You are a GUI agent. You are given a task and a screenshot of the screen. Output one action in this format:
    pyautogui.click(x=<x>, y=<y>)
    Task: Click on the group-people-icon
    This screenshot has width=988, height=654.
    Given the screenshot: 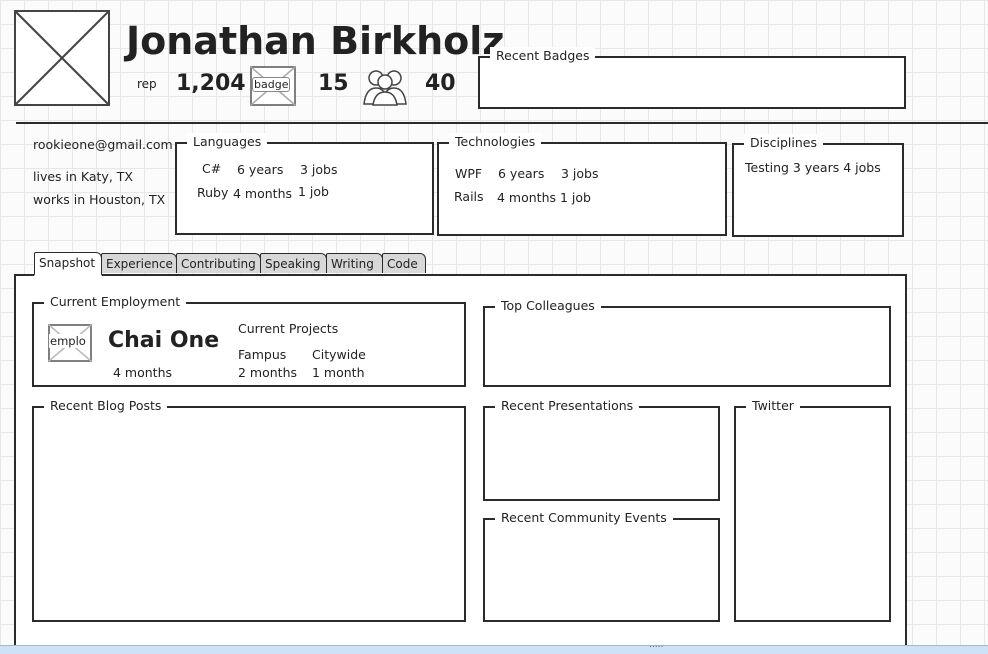 What is the action you would take?
    pyautogui.click(x=385, y=88)
    